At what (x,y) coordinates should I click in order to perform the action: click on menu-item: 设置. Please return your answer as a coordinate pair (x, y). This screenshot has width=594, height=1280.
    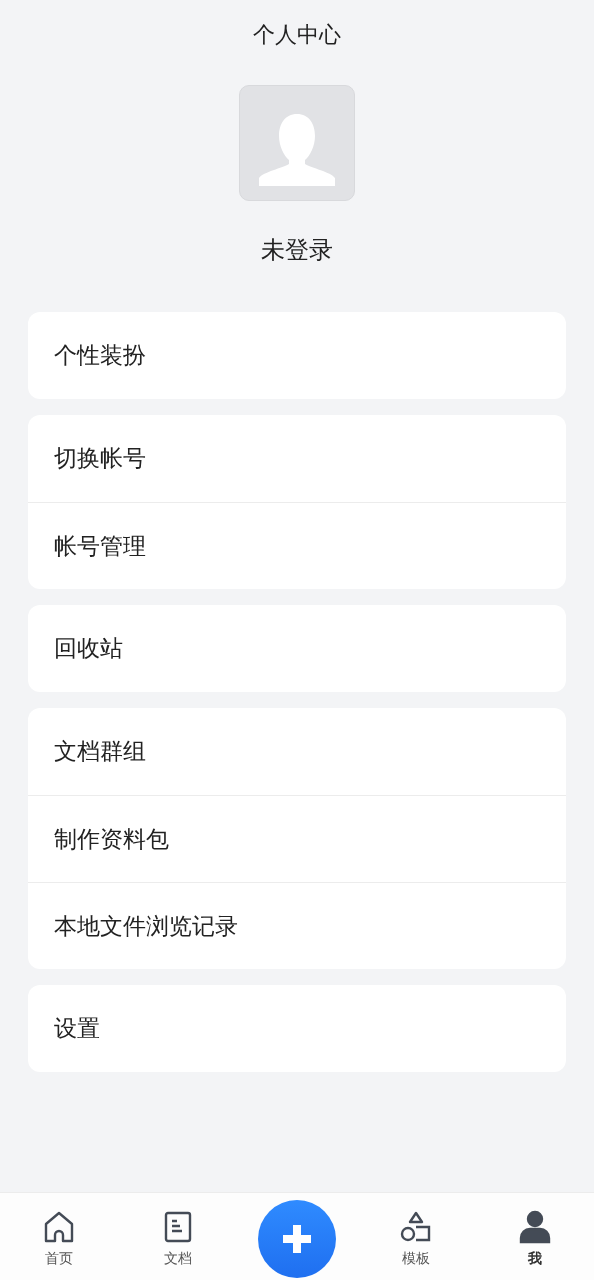
    Looking at the image, I should click on (297, 1028).